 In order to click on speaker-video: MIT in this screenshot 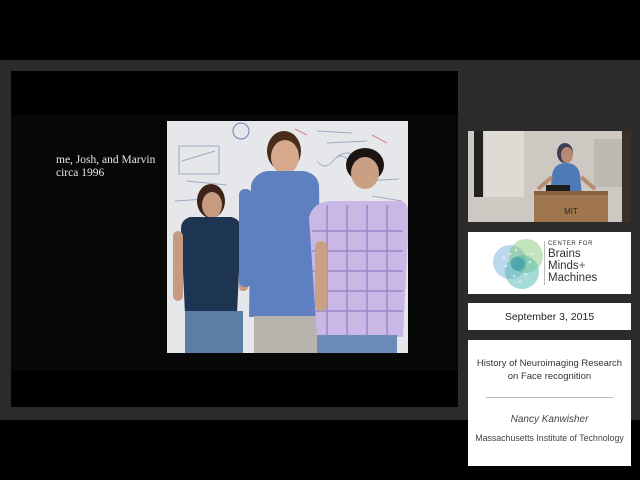, I will do `click(549, 176)`.